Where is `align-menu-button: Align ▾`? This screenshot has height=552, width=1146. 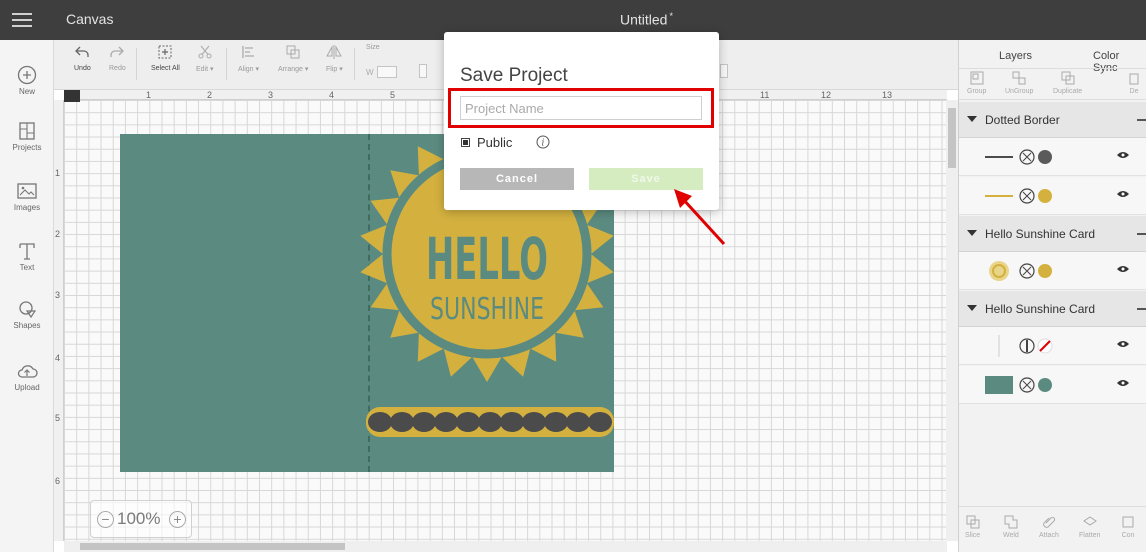 align-menu-button: Align ▾ is located at coordinates (248, 58).